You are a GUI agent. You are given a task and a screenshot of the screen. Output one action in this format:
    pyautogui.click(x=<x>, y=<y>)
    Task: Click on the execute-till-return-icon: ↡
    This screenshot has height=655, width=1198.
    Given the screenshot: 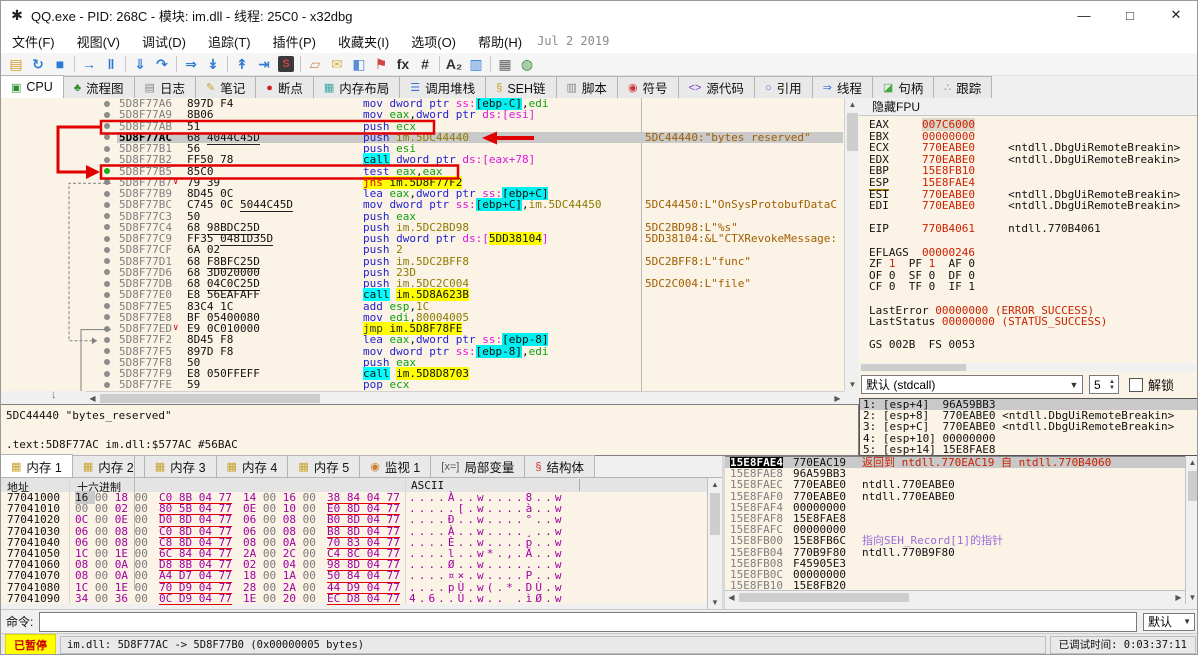 What is the action you would take?
    pyautogui.click(x=213, y=64)
    